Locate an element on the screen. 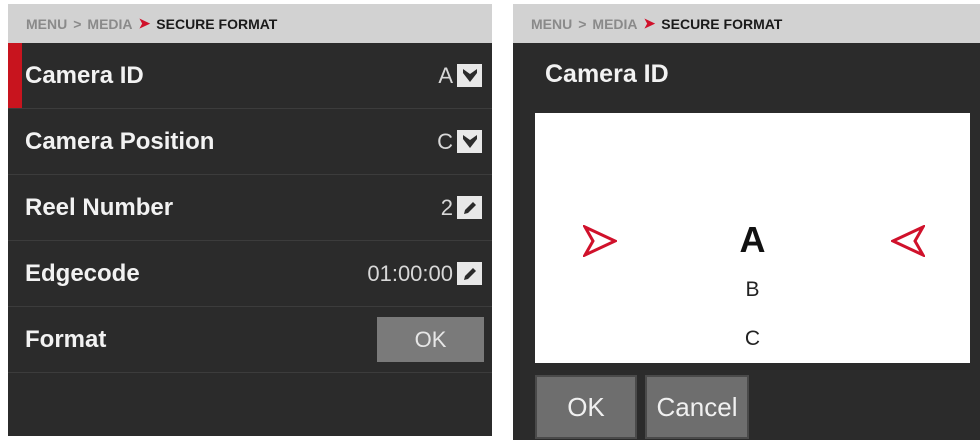 The height and width of the screenshot is (440, 980). reel-number-value-control: 2 is located at coordinates (461, 208).